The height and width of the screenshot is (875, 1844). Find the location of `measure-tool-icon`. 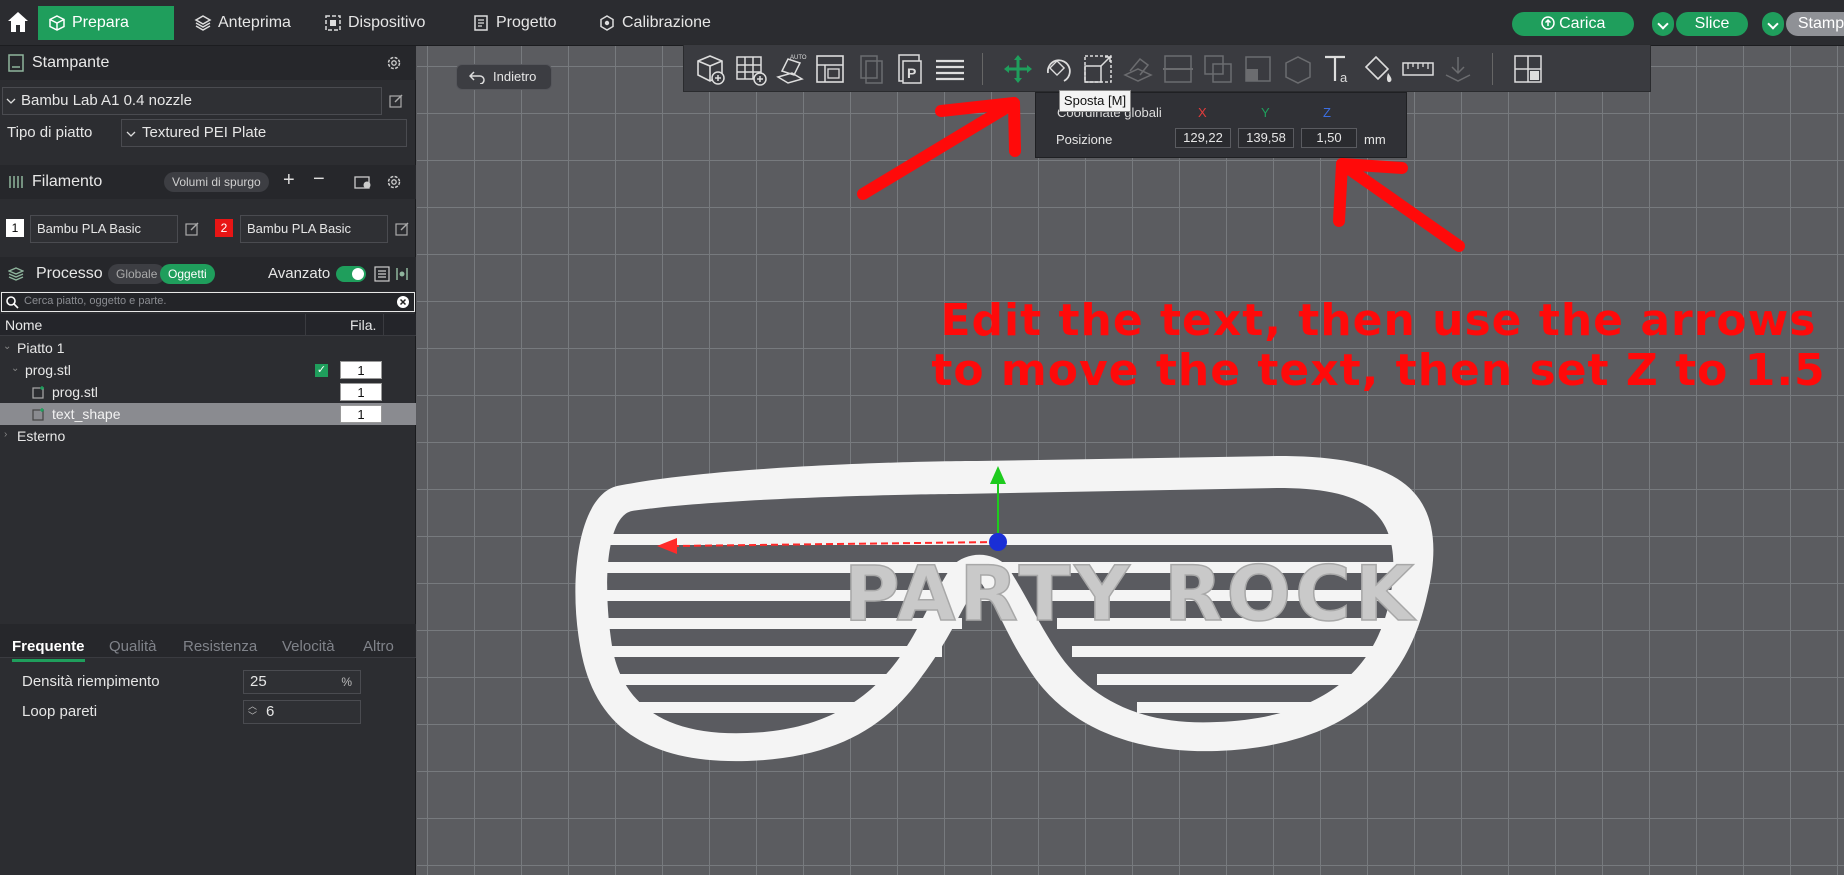

measure-tool-icon is located at coordinates (1418, 69).